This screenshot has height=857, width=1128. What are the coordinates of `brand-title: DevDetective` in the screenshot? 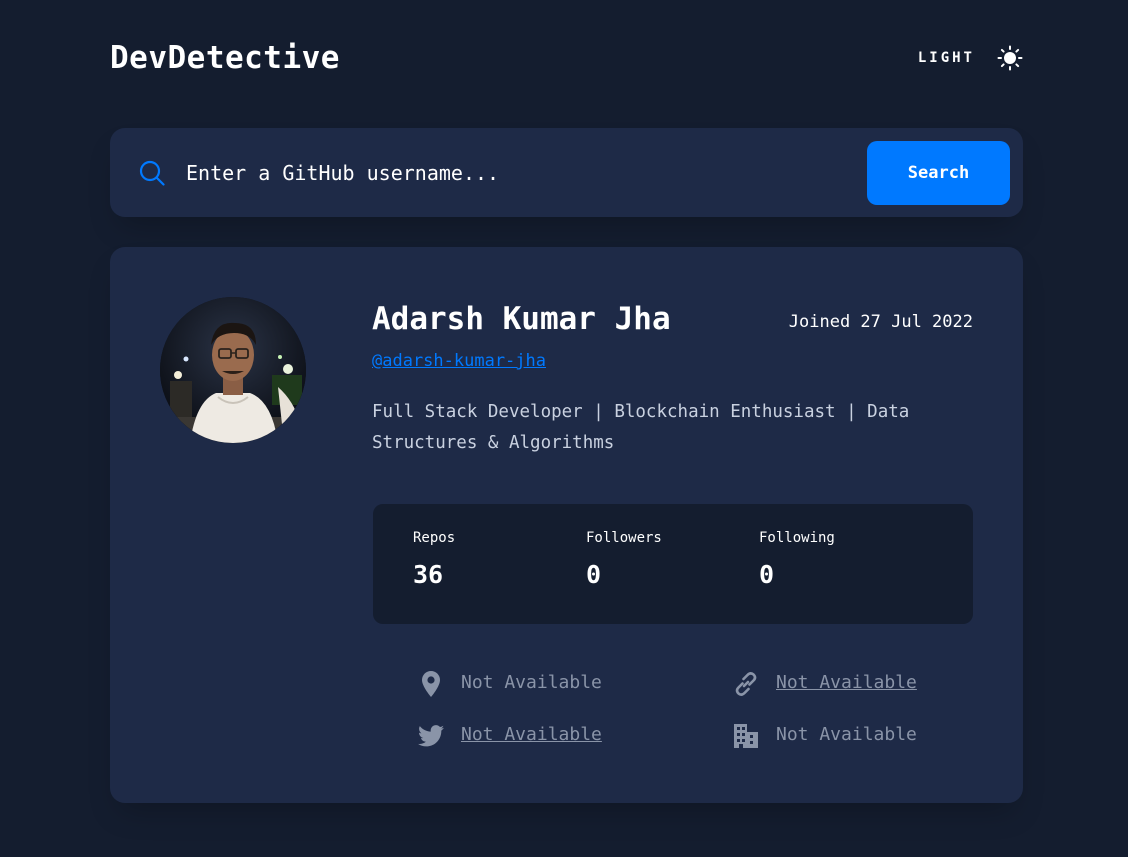 It's located at (225, 58).